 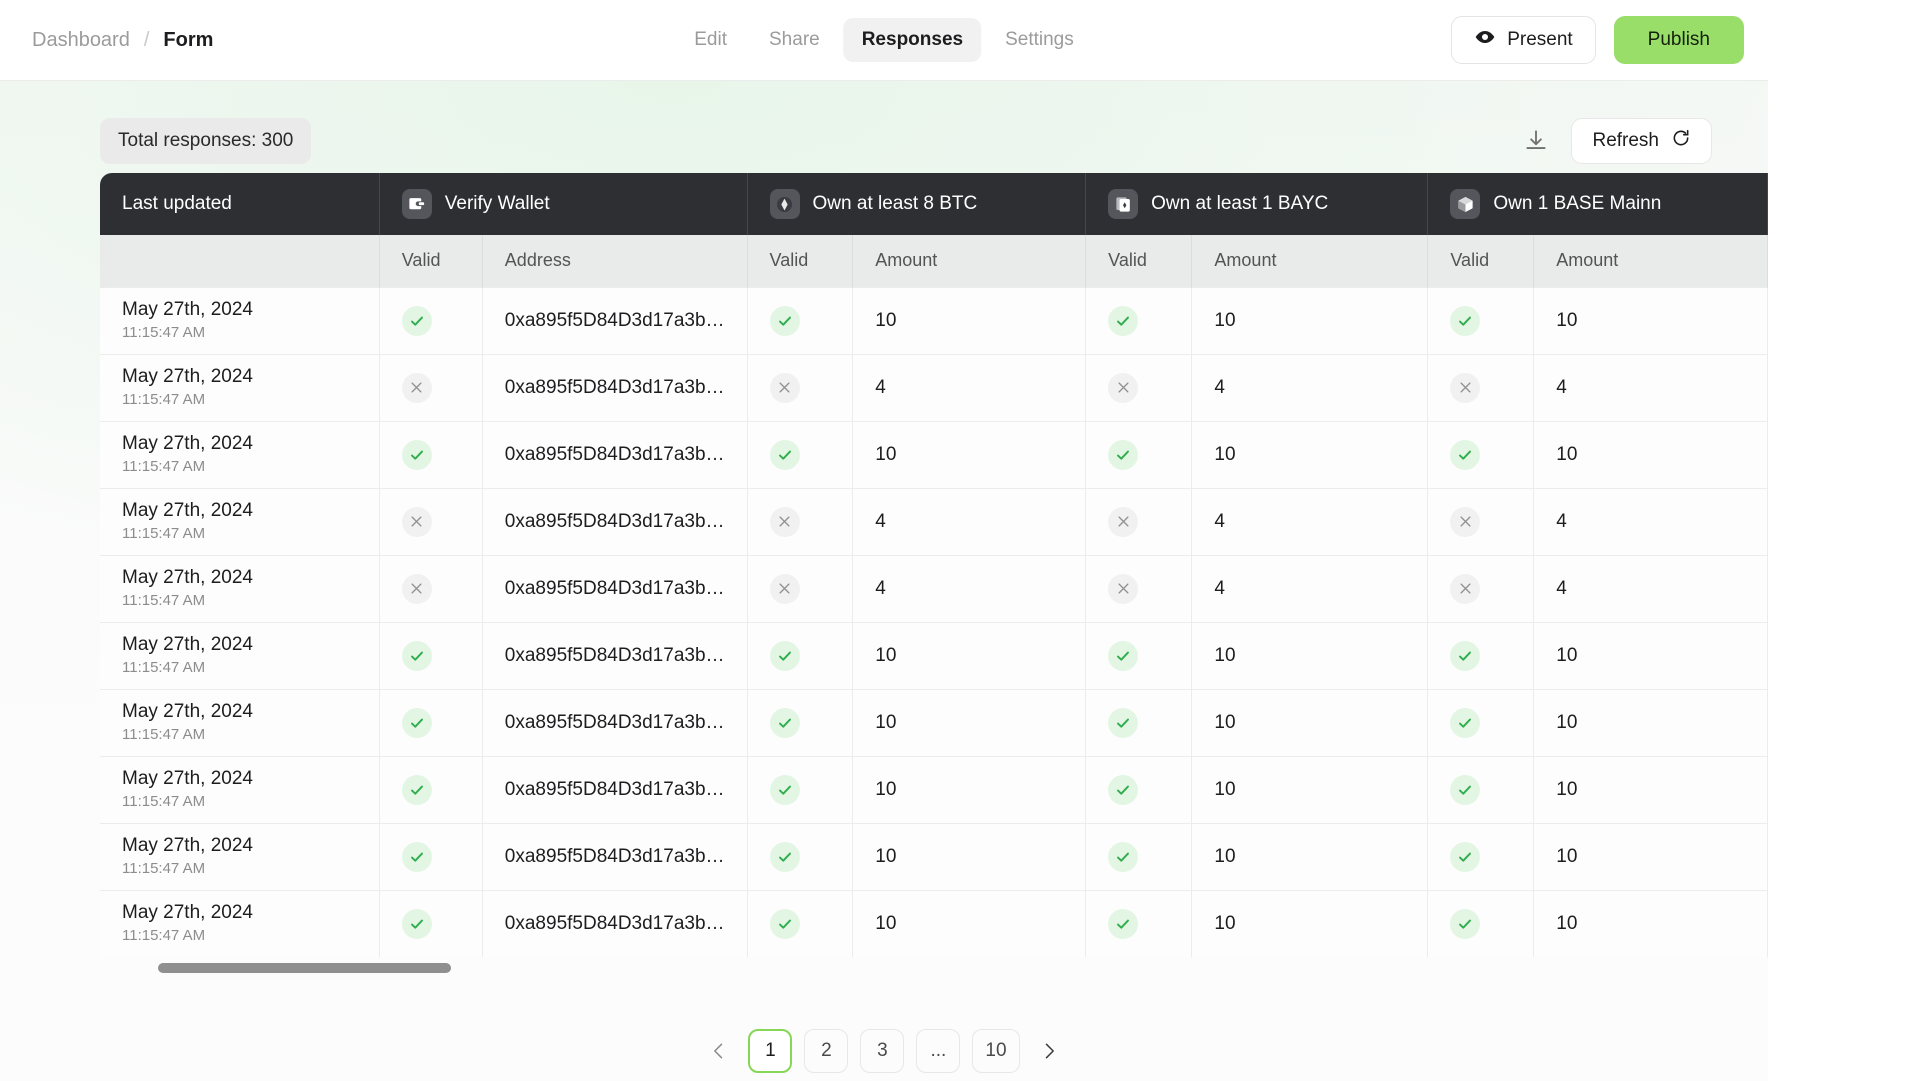 I want to click on tab-edit: Edit, so click(x=710, y=40).